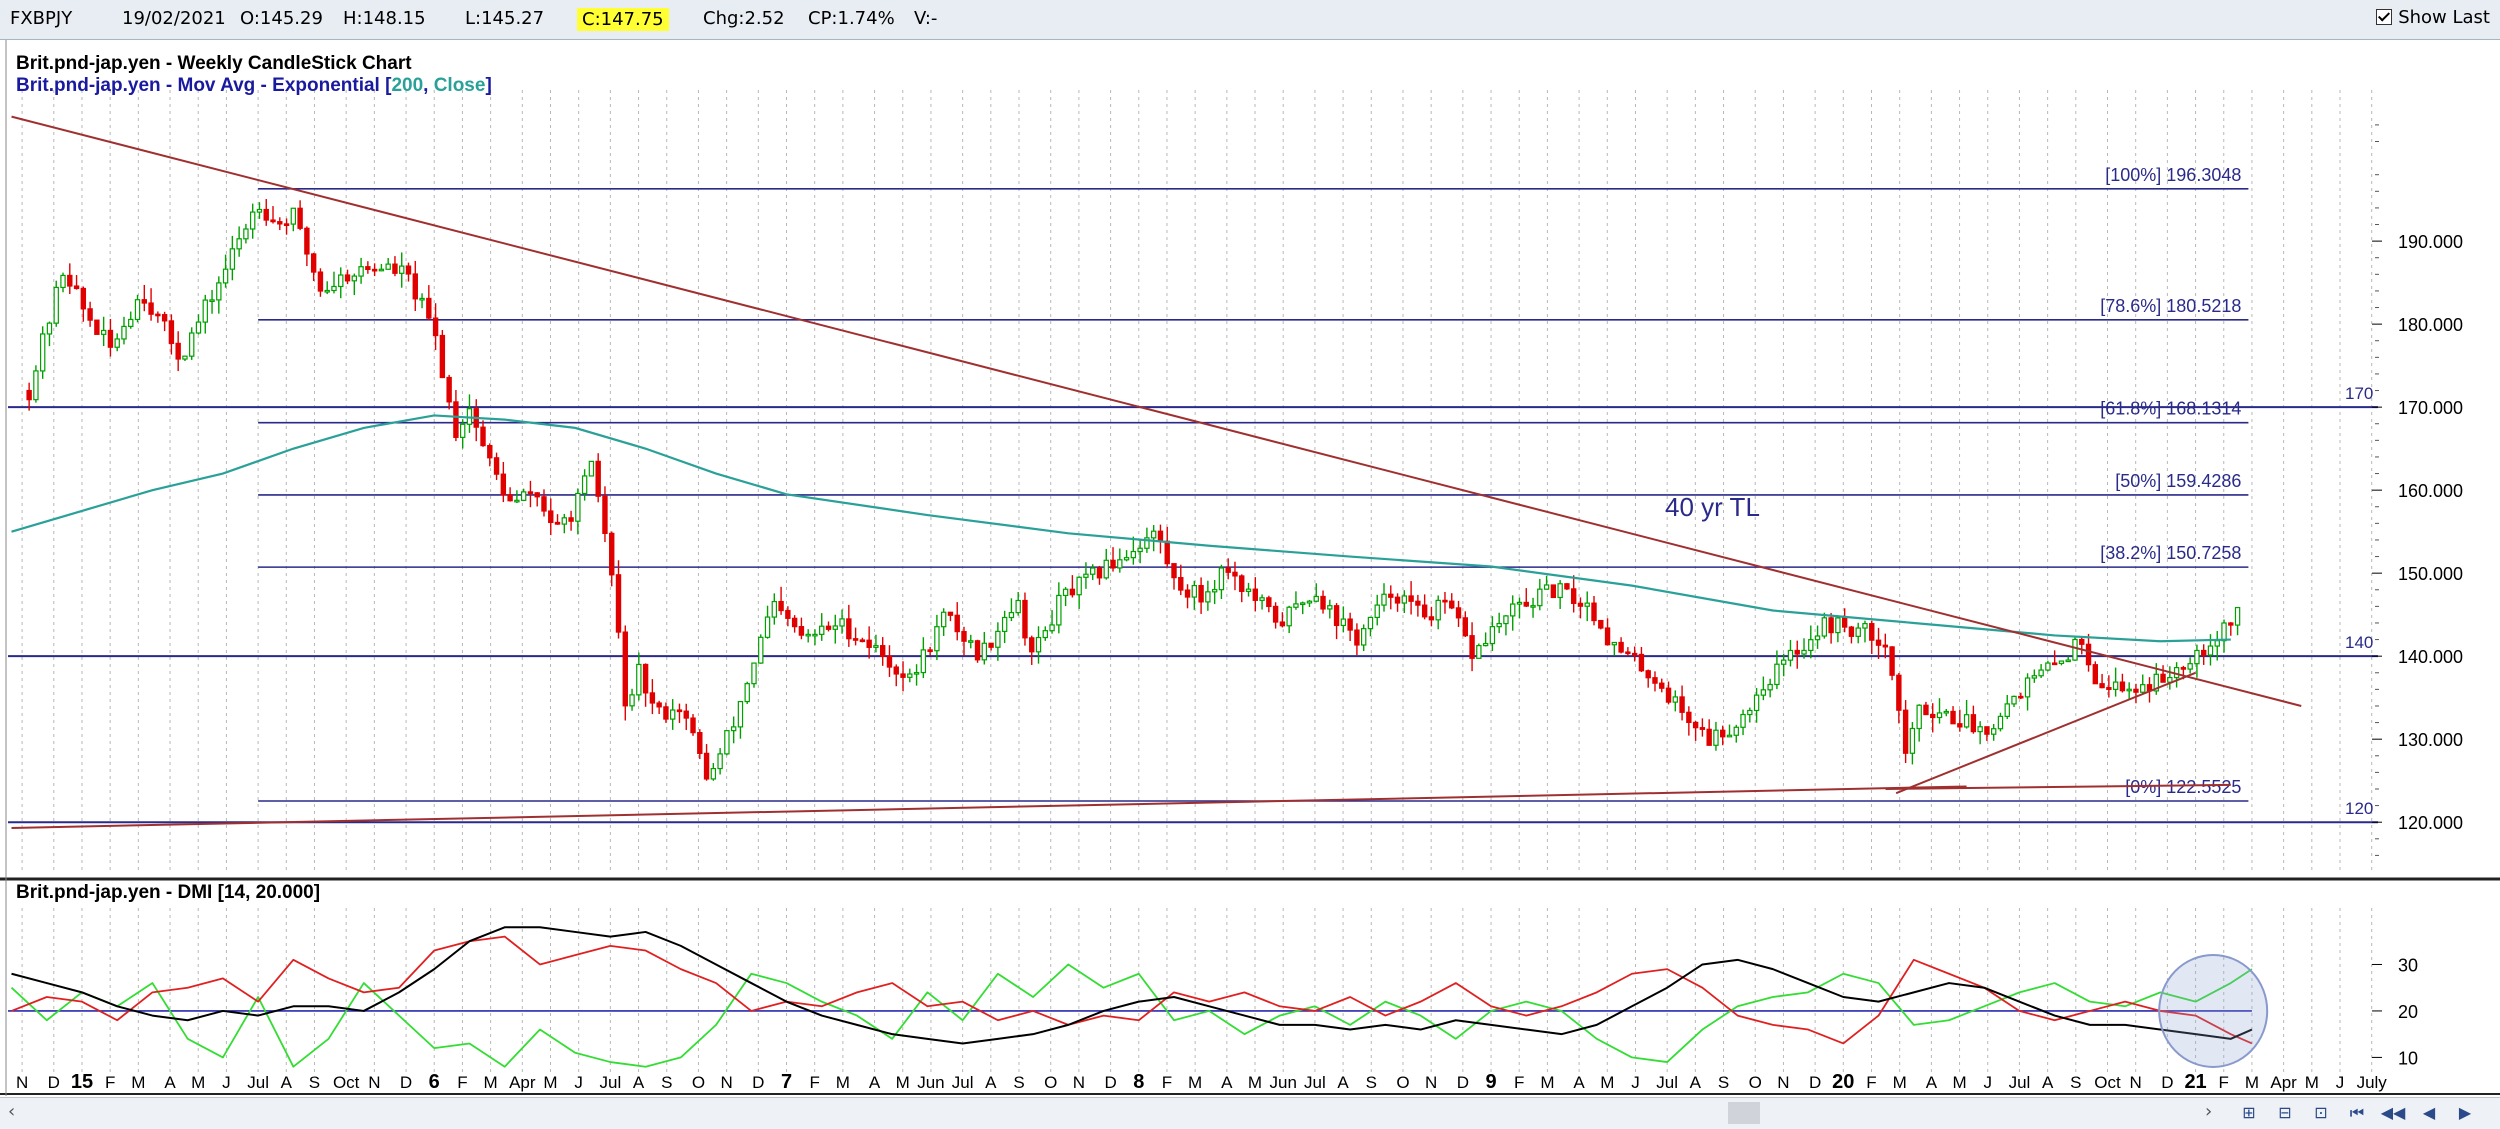  What do you see at coordinates (2170, 553) in the screenshot?
I see `fib-label: [38.2%] 150.7258` at bounding box center [2170, 553].